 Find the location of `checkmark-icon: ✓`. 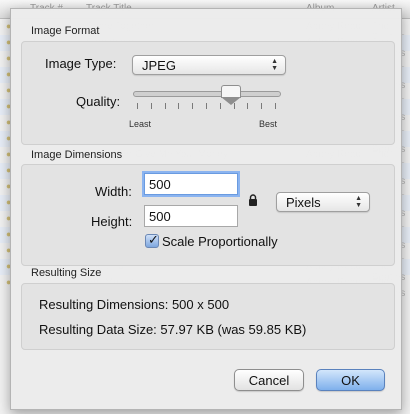

checkmark-icon: ✓ is located at coordinates (153, 239).